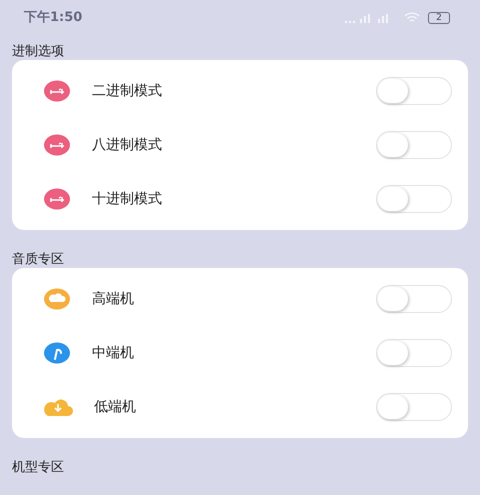  What do you see at coordinates (113, 299) in the screenshot?
I see `setting-label: 高端机` at bounding box center [113, 299].